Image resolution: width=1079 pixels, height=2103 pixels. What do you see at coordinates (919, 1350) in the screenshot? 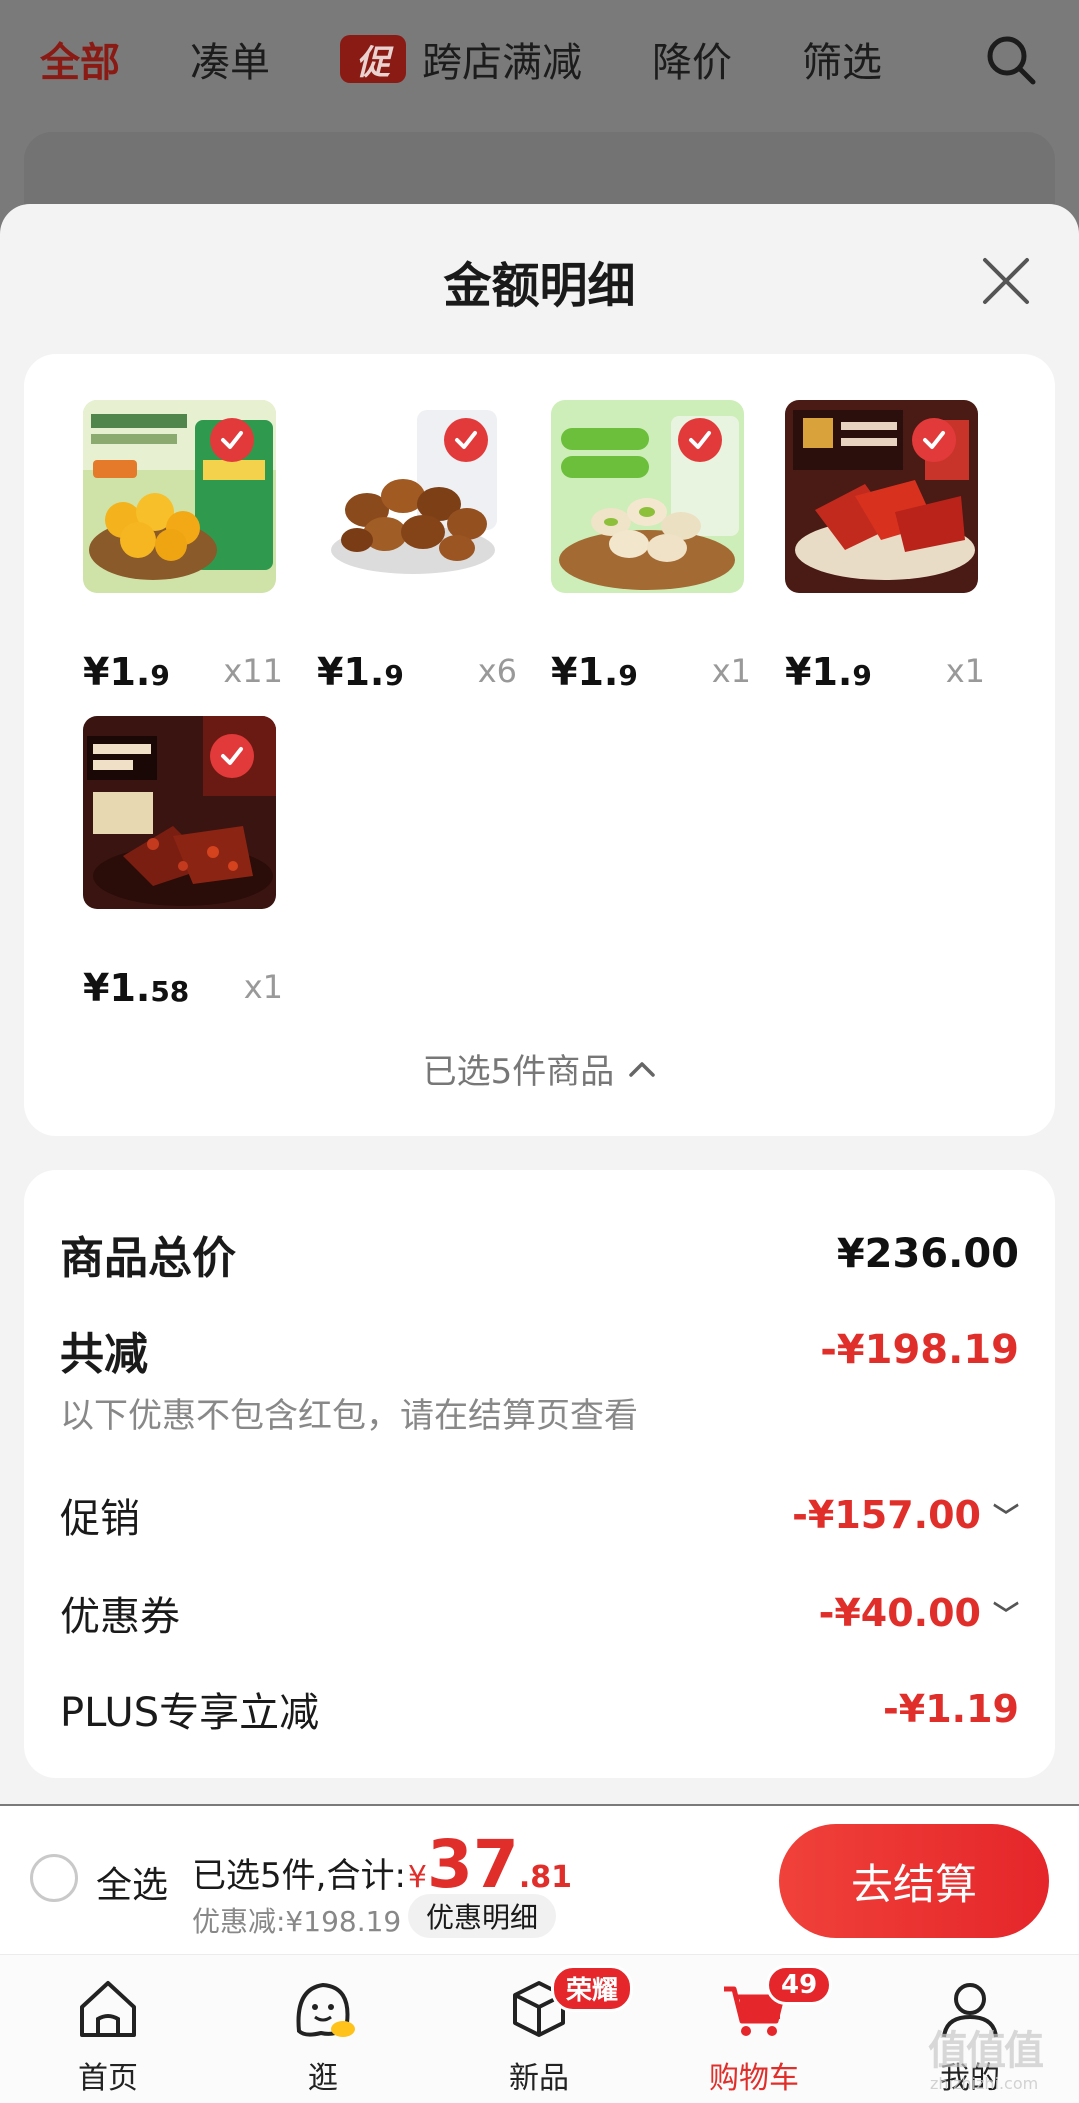
I see `total-reduction-value: -¥198.19` at bounding box center [919, 1350].